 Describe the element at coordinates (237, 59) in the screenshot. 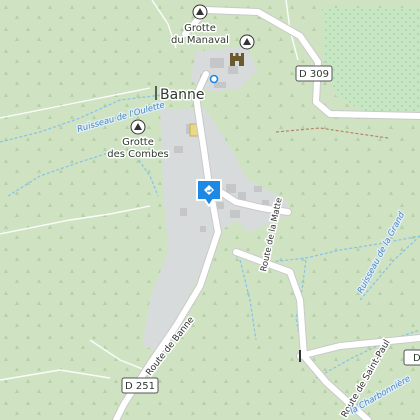

I see `castle-icon` at that location.